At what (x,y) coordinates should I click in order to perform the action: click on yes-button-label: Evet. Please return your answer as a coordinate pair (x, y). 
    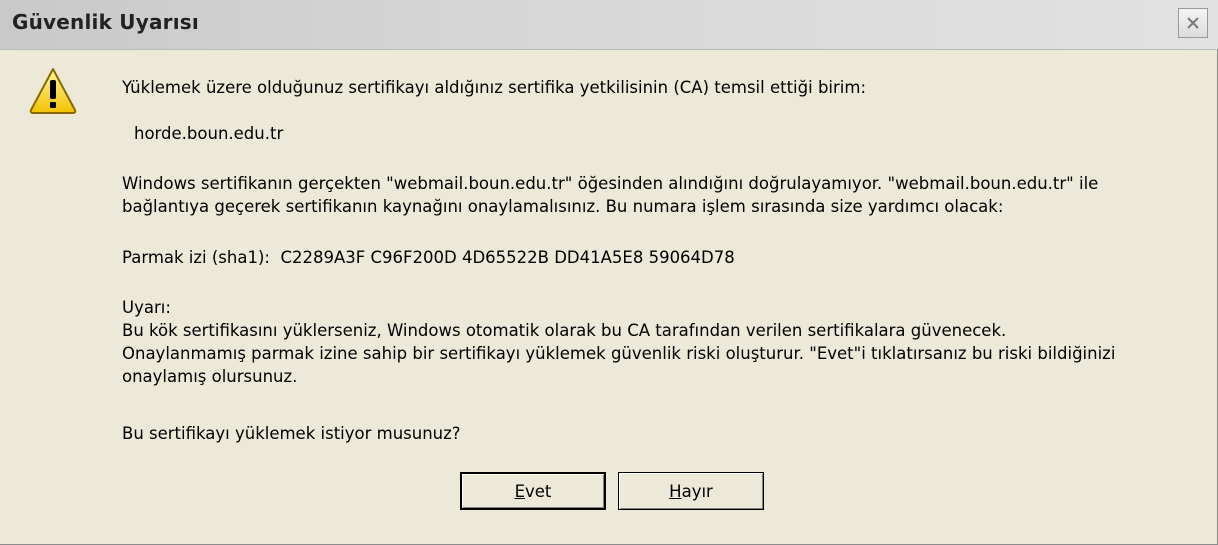
    Looking at the image, I should click on (533, 491).